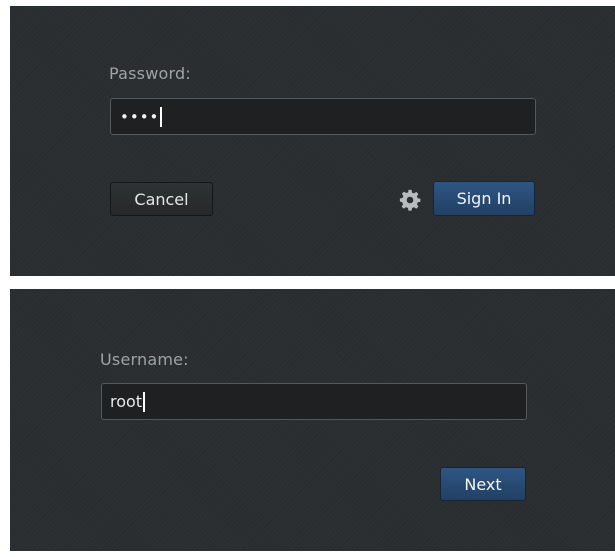 The width and height of the screenshot is (615, 557). Describe the element at coordinates (126, 401) in the screenshot. I see `username-value: root` at that location.